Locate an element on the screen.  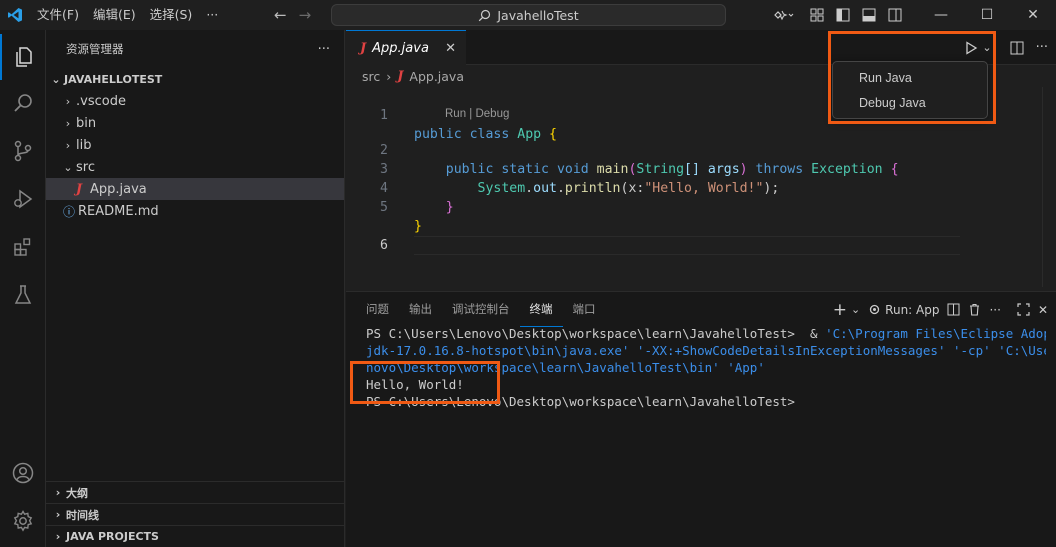
maximize-panel-icon is located at coordinates (1023, 309).